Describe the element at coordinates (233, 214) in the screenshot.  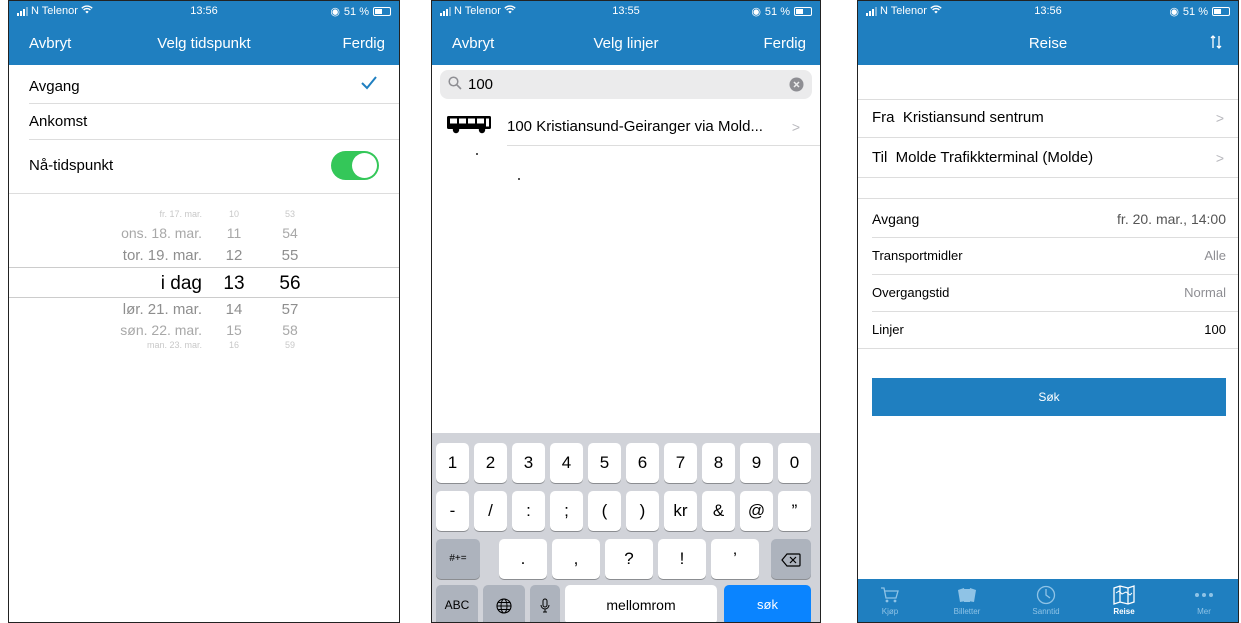
I see `picker-hour: 10` at that location.